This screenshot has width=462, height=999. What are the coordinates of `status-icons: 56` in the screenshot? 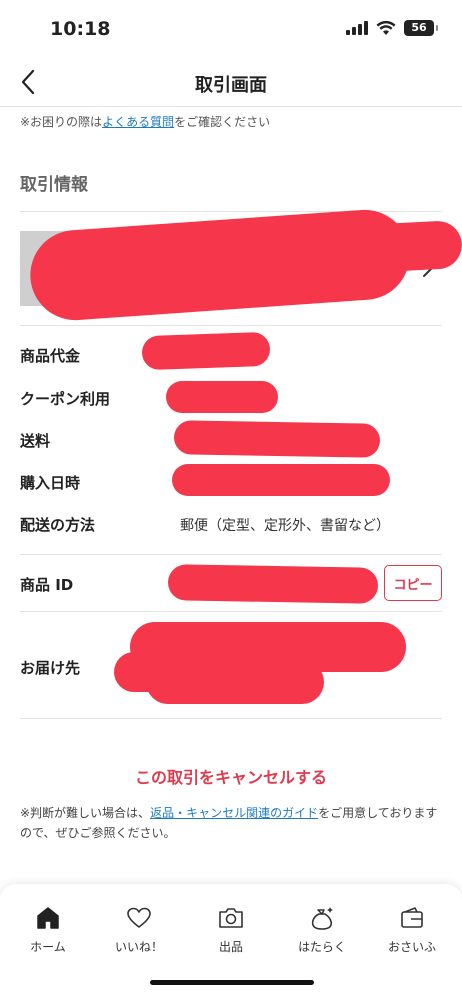 It's located at (392, 28).